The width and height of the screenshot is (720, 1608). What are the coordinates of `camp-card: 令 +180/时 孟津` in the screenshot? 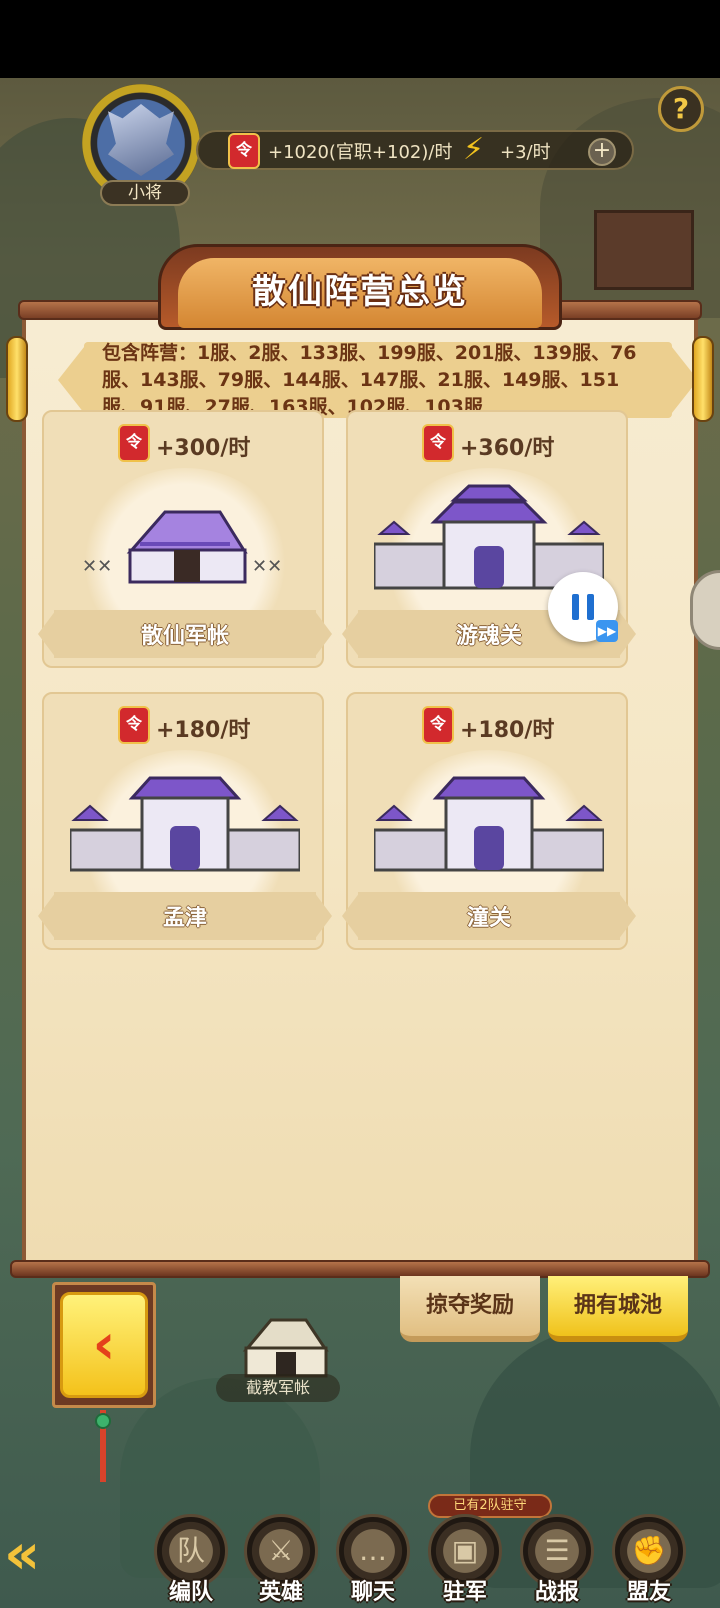 It's located at (183, 821).